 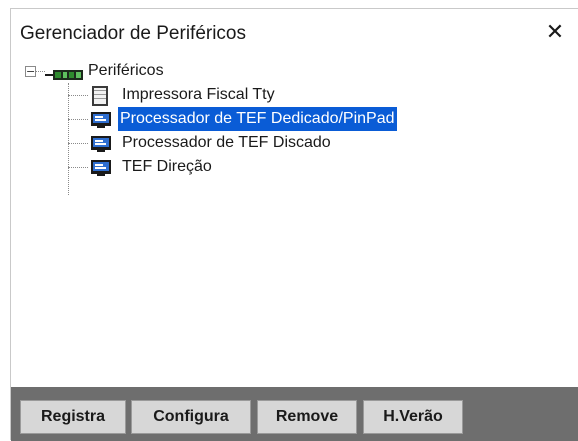 What do you see at coordinates (198, 94) in the screenshot?
I see `tree-node-label: Impressora Fiscal Tty` at bounding box center [198, 94].